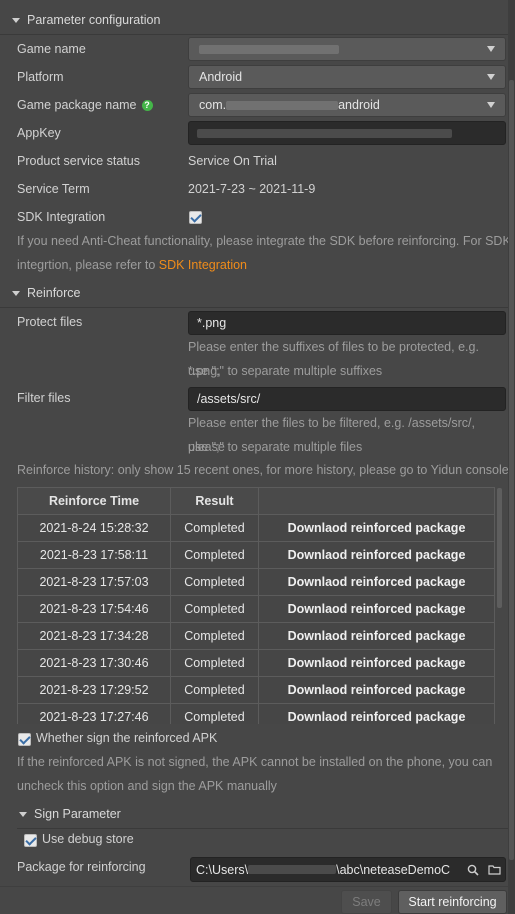 The width and height of the screenshot is (515, 914). What do you see at coordinates (195, 217) in the screenshot?
I see `sdk-integration-checkbox` at bounding box center [195, 217].